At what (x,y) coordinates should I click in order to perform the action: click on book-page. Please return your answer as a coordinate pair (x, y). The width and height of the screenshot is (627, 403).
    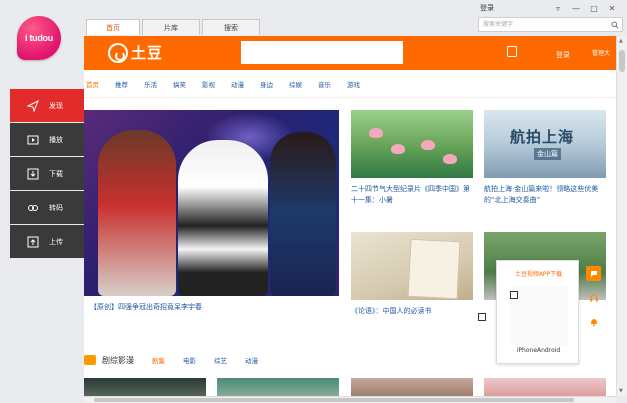
    Looking at the image, I should click on (434, 269).